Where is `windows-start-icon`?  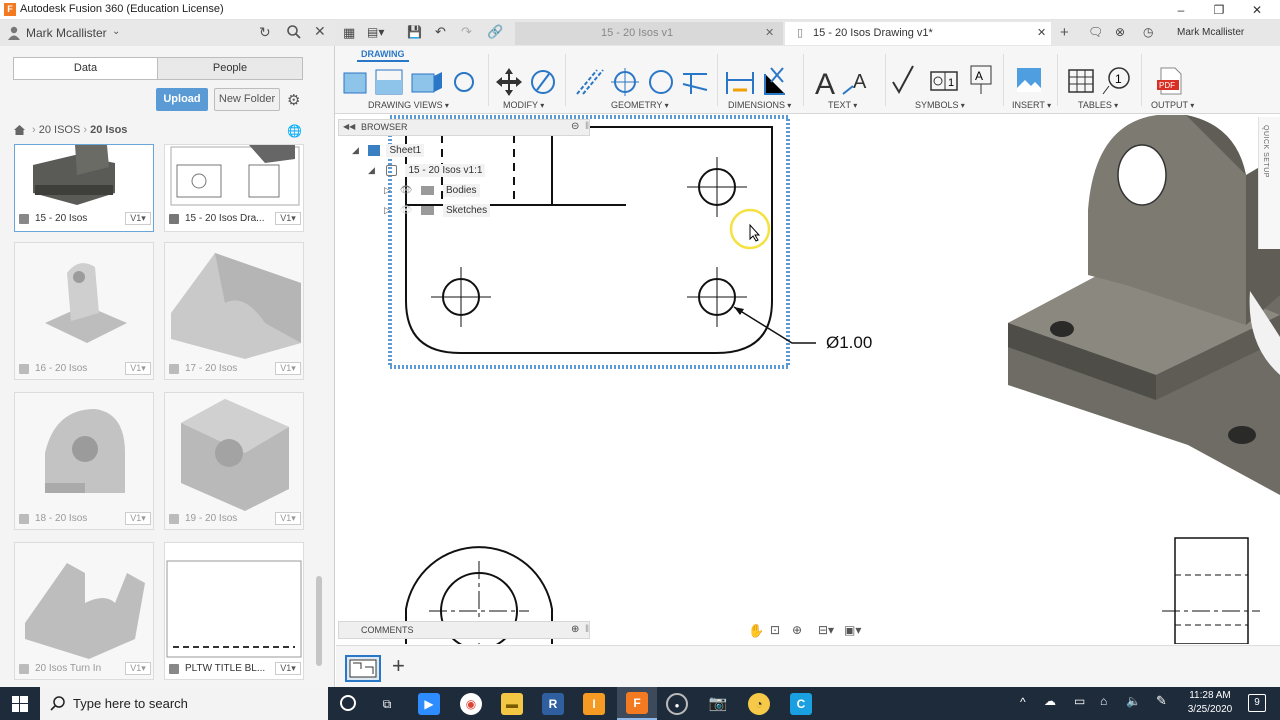
windows-start-icon is located at coordinates (20, 705).